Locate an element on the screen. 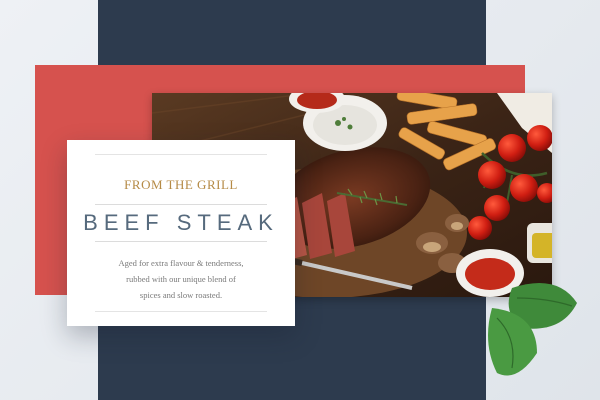 This screenshot has height=400, width=600. card-title: BEEF STEAK is located at coordinates (181, 222).